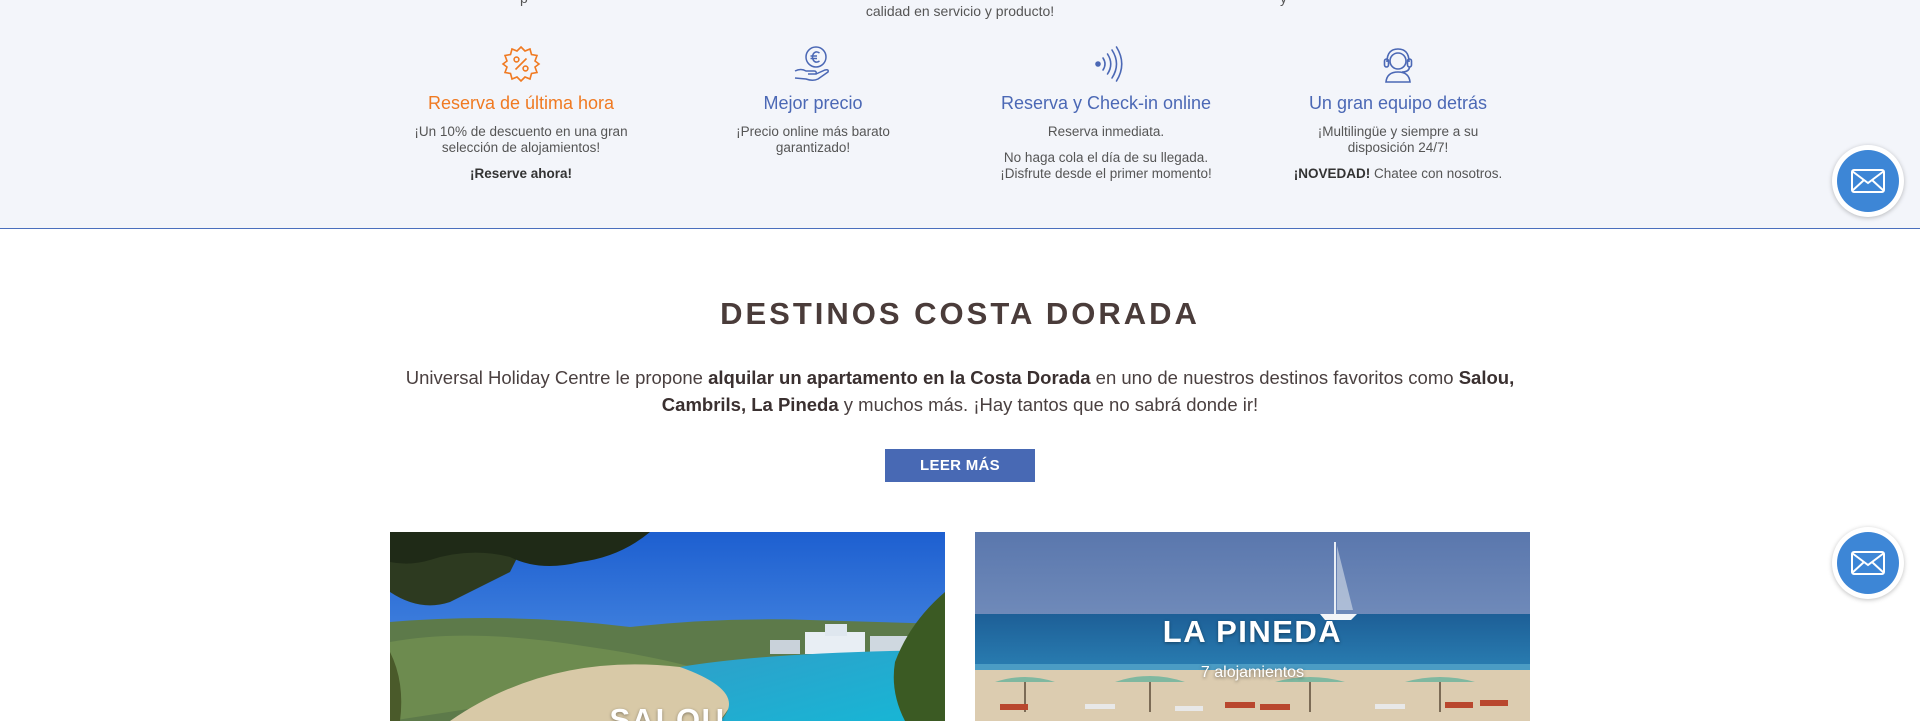 Image resolution: width=1920 pixels, height=721 pixels. I want to click on contact-mail-button-secondary, so click(1868, 563).